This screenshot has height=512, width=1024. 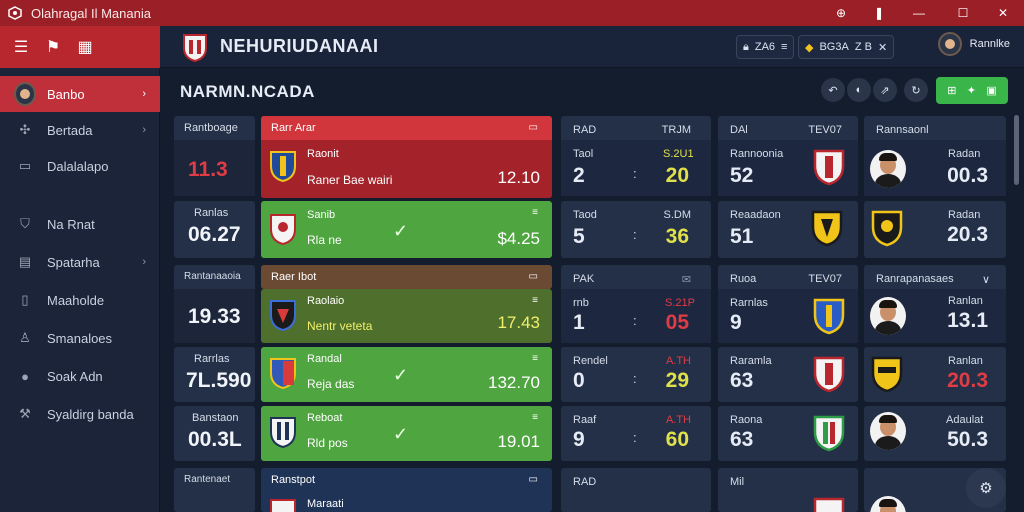 What do you see at coordinates (935, 374) in the screenshot?
I see `player-card: Ranlan 20.3` at bounding box center [935, 374].